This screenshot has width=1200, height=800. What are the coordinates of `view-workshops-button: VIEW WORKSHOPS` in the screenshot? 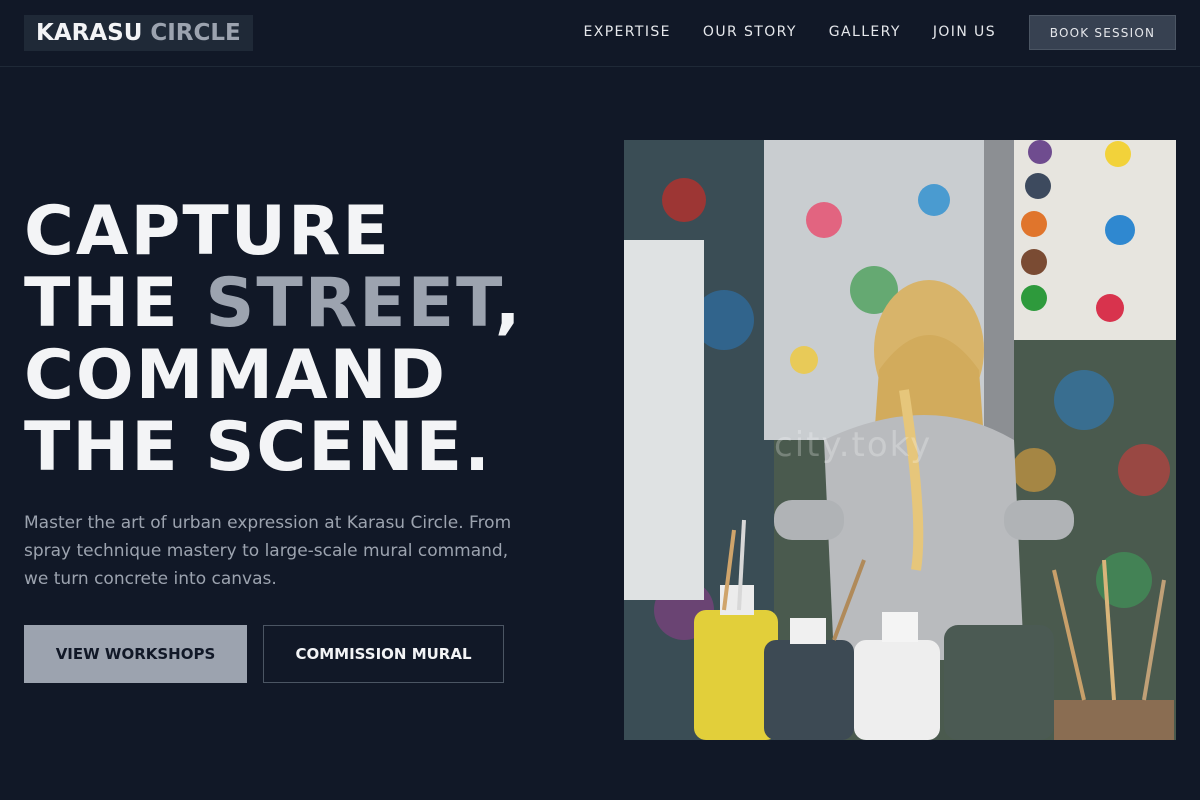 It's located at (135, 654).